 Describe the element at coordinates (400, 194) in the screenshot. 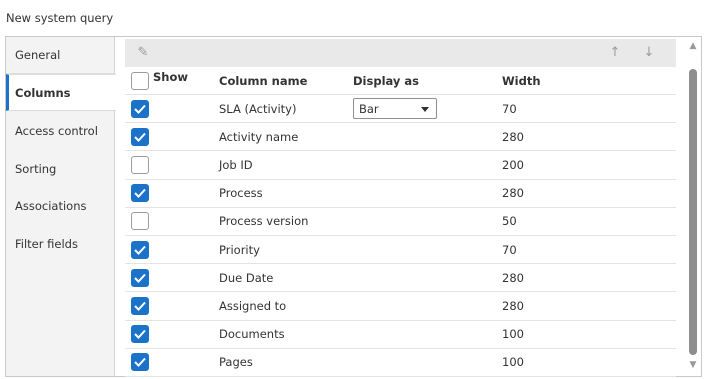

I see `table-row: Process 280` at that location.